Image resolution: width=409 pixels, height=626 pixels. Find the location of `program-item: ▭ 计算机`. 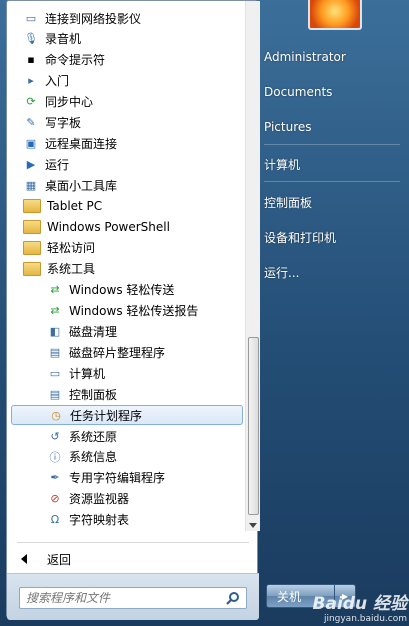

program-item: ▭ 计算机 is located at coordinates (144, 373).